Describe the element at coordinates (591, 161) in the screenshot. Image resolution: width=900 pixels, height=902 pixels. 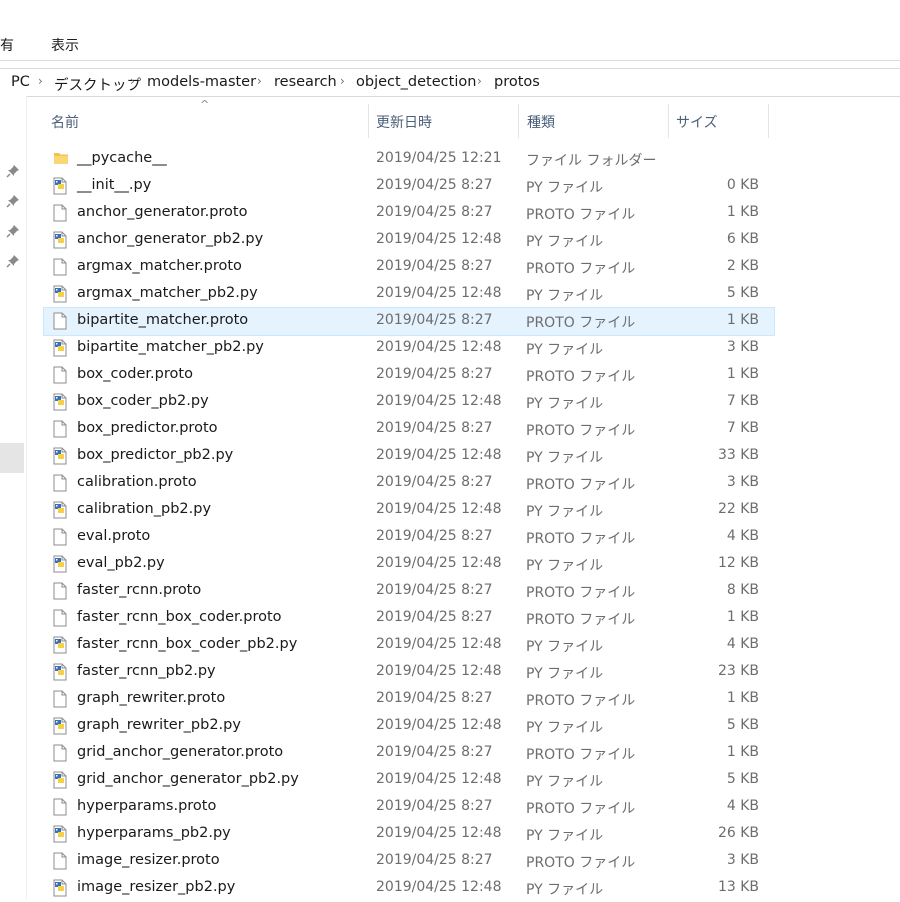
I see `file-type: ファイル フォルダー` at that location.